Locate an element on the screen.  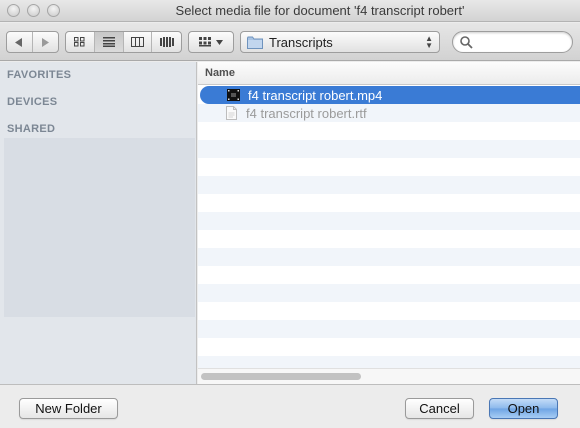
file-row: f4 transcript robert.mp4 is located at coordinates (390, 95).